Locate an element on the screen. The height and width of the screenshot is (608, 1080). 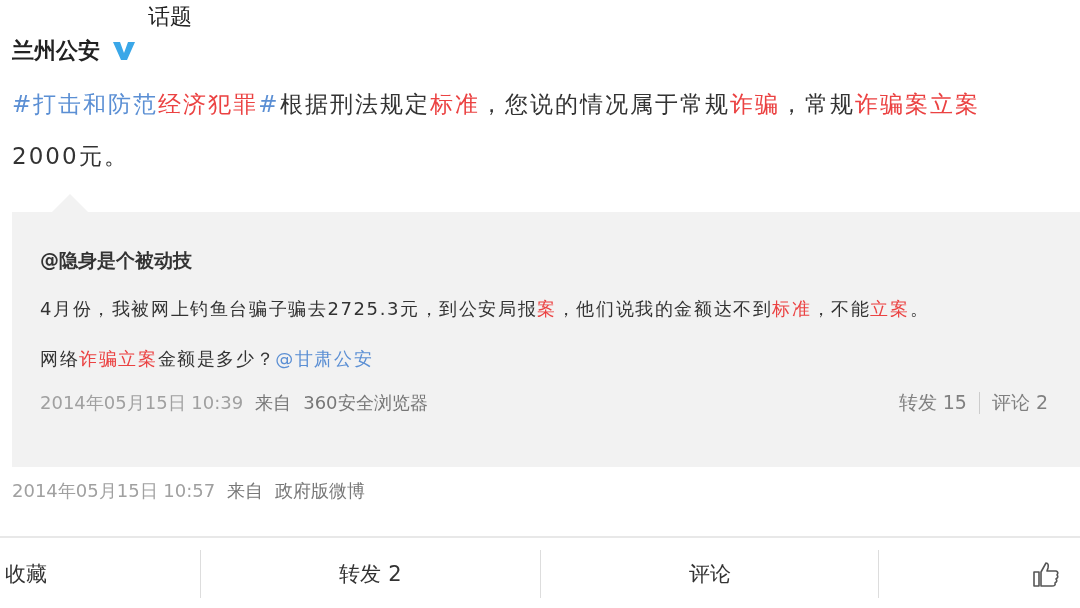
repost-button: 转发 2 is located at coordinates (370, 574).